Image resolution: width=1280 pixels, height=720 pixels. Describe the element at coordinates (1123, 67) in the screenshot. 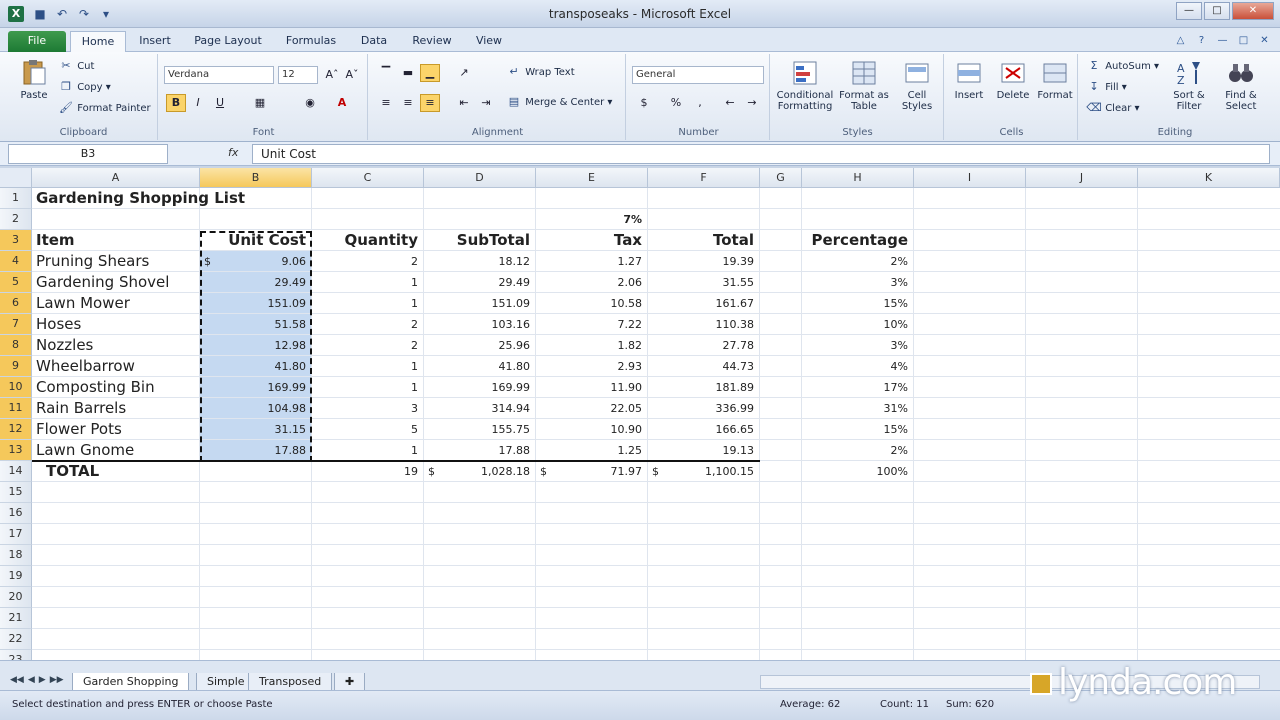

I see `autosum-button: Σ AutoSum ▾` at that location.